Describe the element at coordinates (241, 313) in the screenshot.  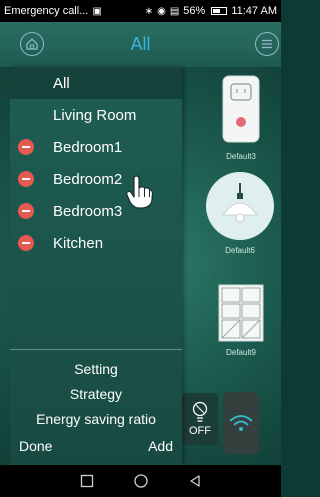
I see `switch-panel-icon` at that location.